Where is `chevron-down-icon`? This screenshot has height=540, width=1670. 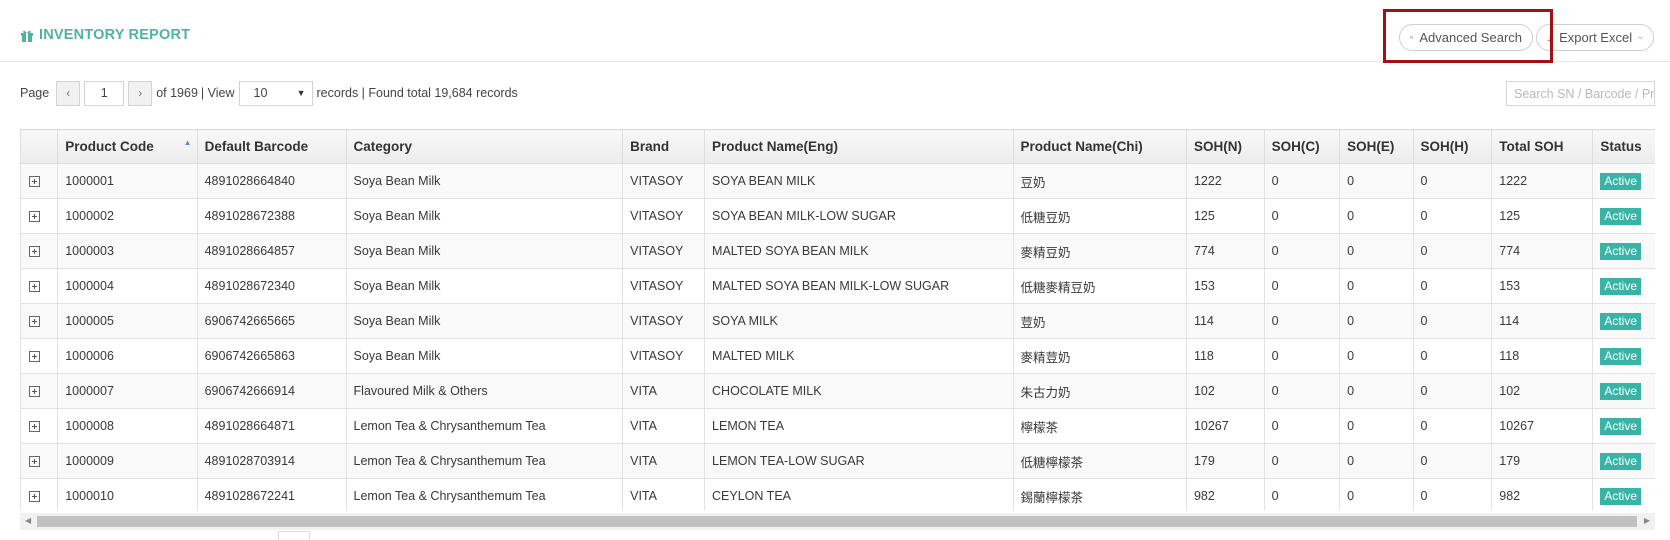 chevron-down-icon is located at coordinates (1640, 37).